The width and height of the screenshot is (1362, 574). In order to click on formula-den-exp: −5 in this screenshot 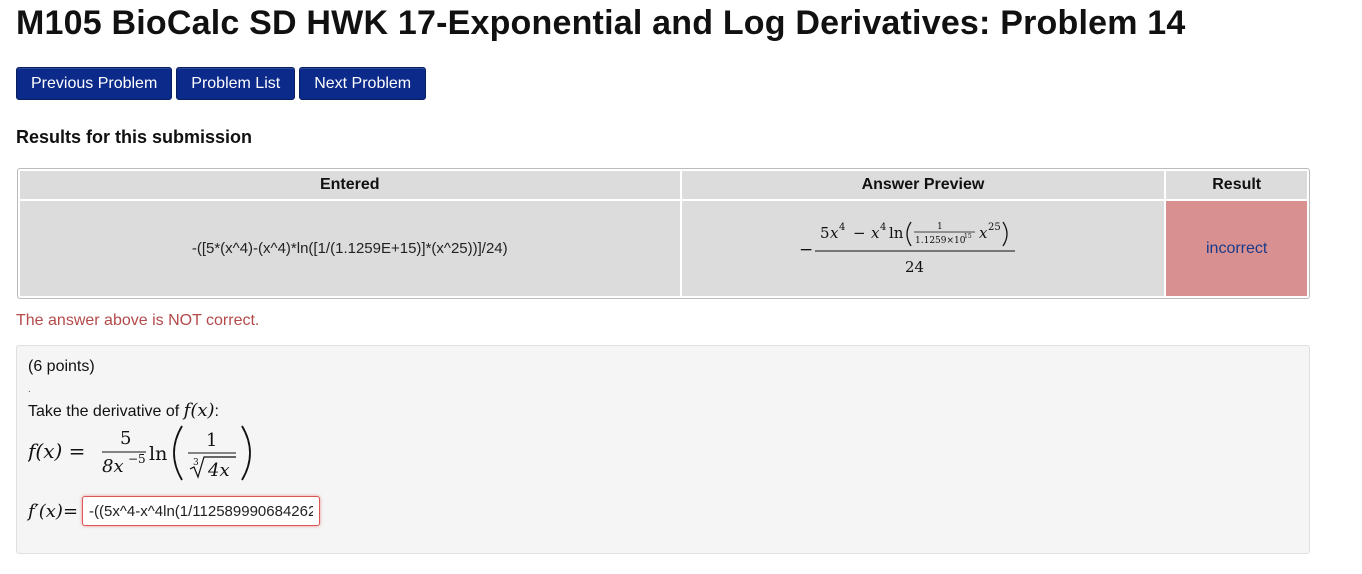, I will do `click(137, 459)`.